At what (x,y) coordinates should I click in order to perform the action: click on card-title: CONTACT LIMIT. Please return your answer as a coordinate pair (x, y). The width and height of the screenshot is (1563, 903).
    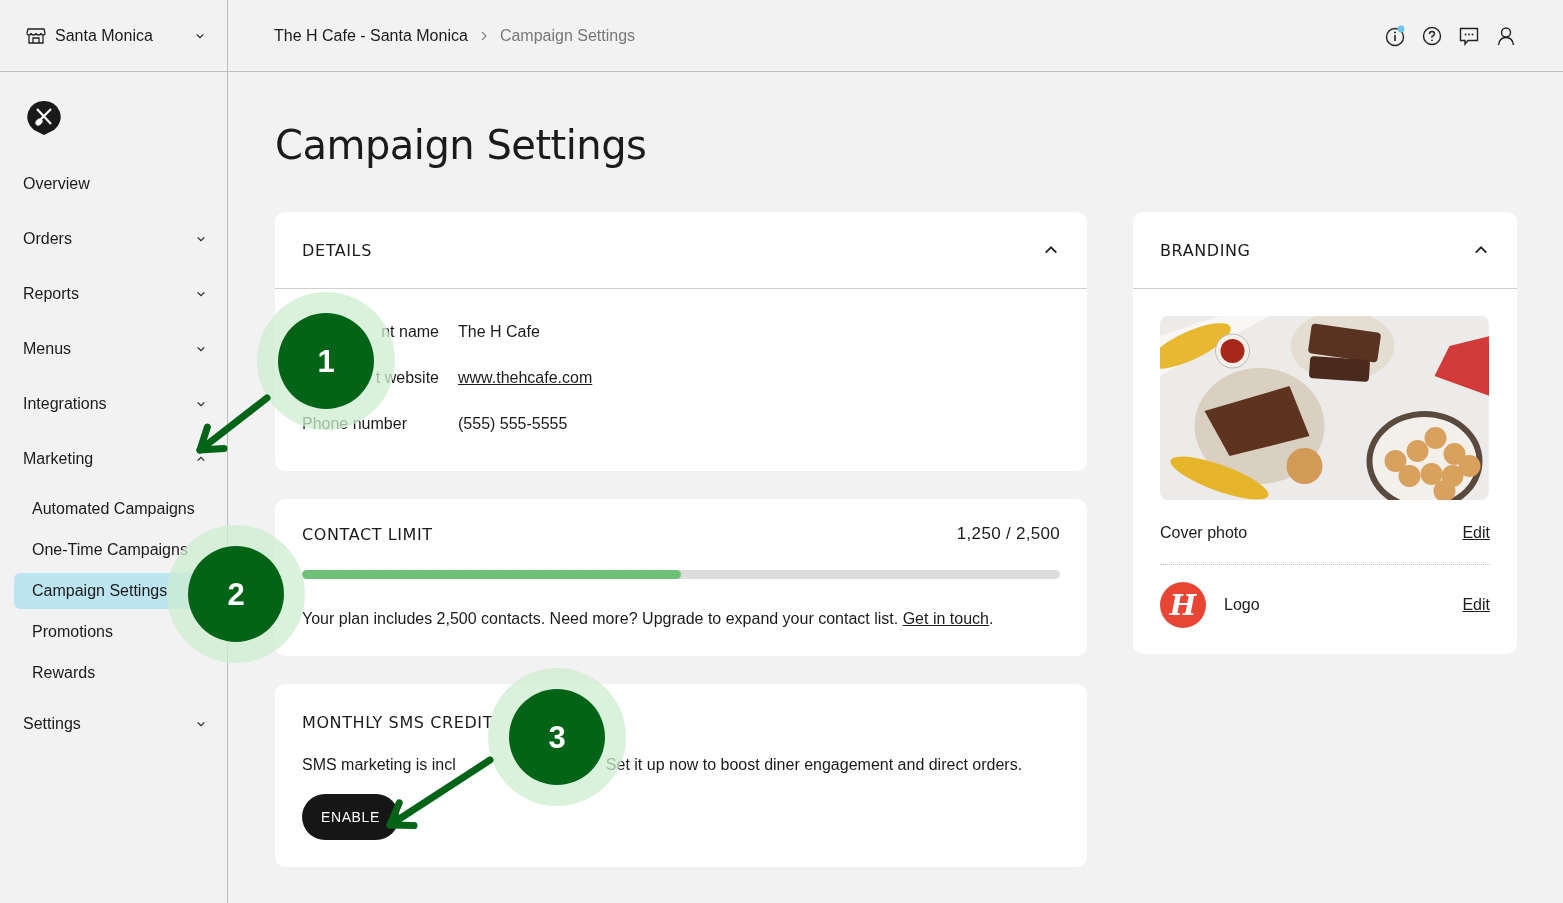
    Looking at the image, I should click on (367, 534).